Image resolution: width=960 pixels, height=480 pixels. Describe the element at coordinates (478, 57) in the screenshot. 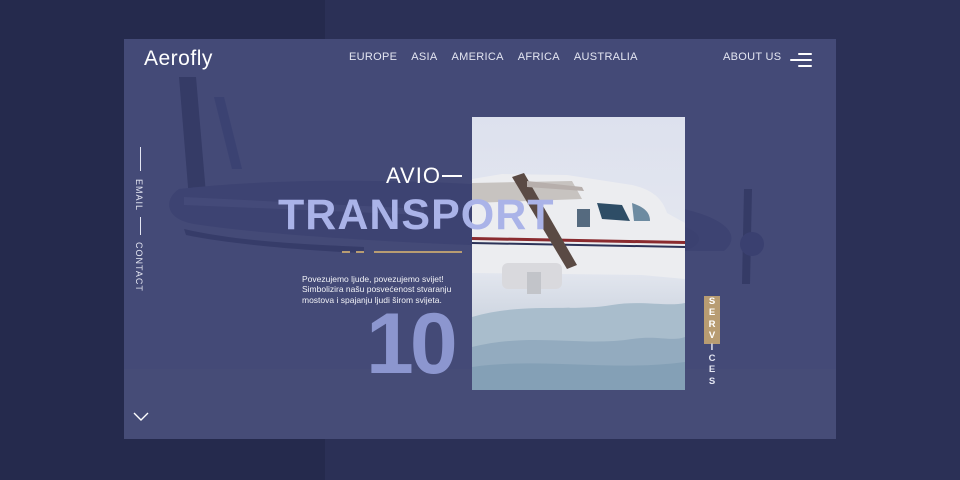

I see `nav-item-america: AMERICA` at that location.